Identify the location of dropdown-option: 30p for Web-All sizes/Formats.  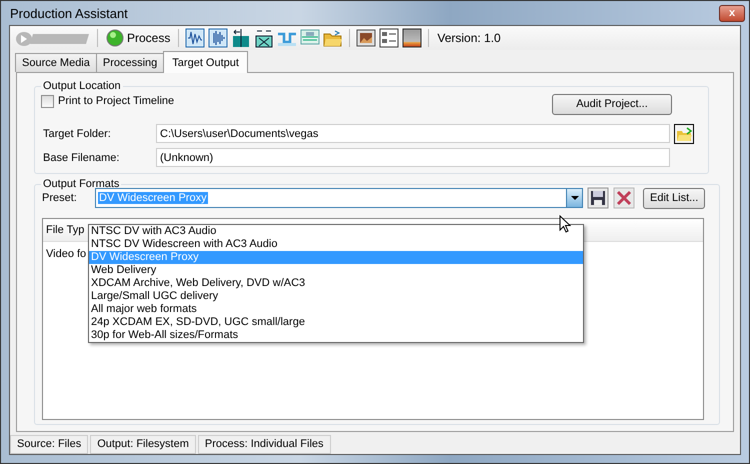
(336, 335).